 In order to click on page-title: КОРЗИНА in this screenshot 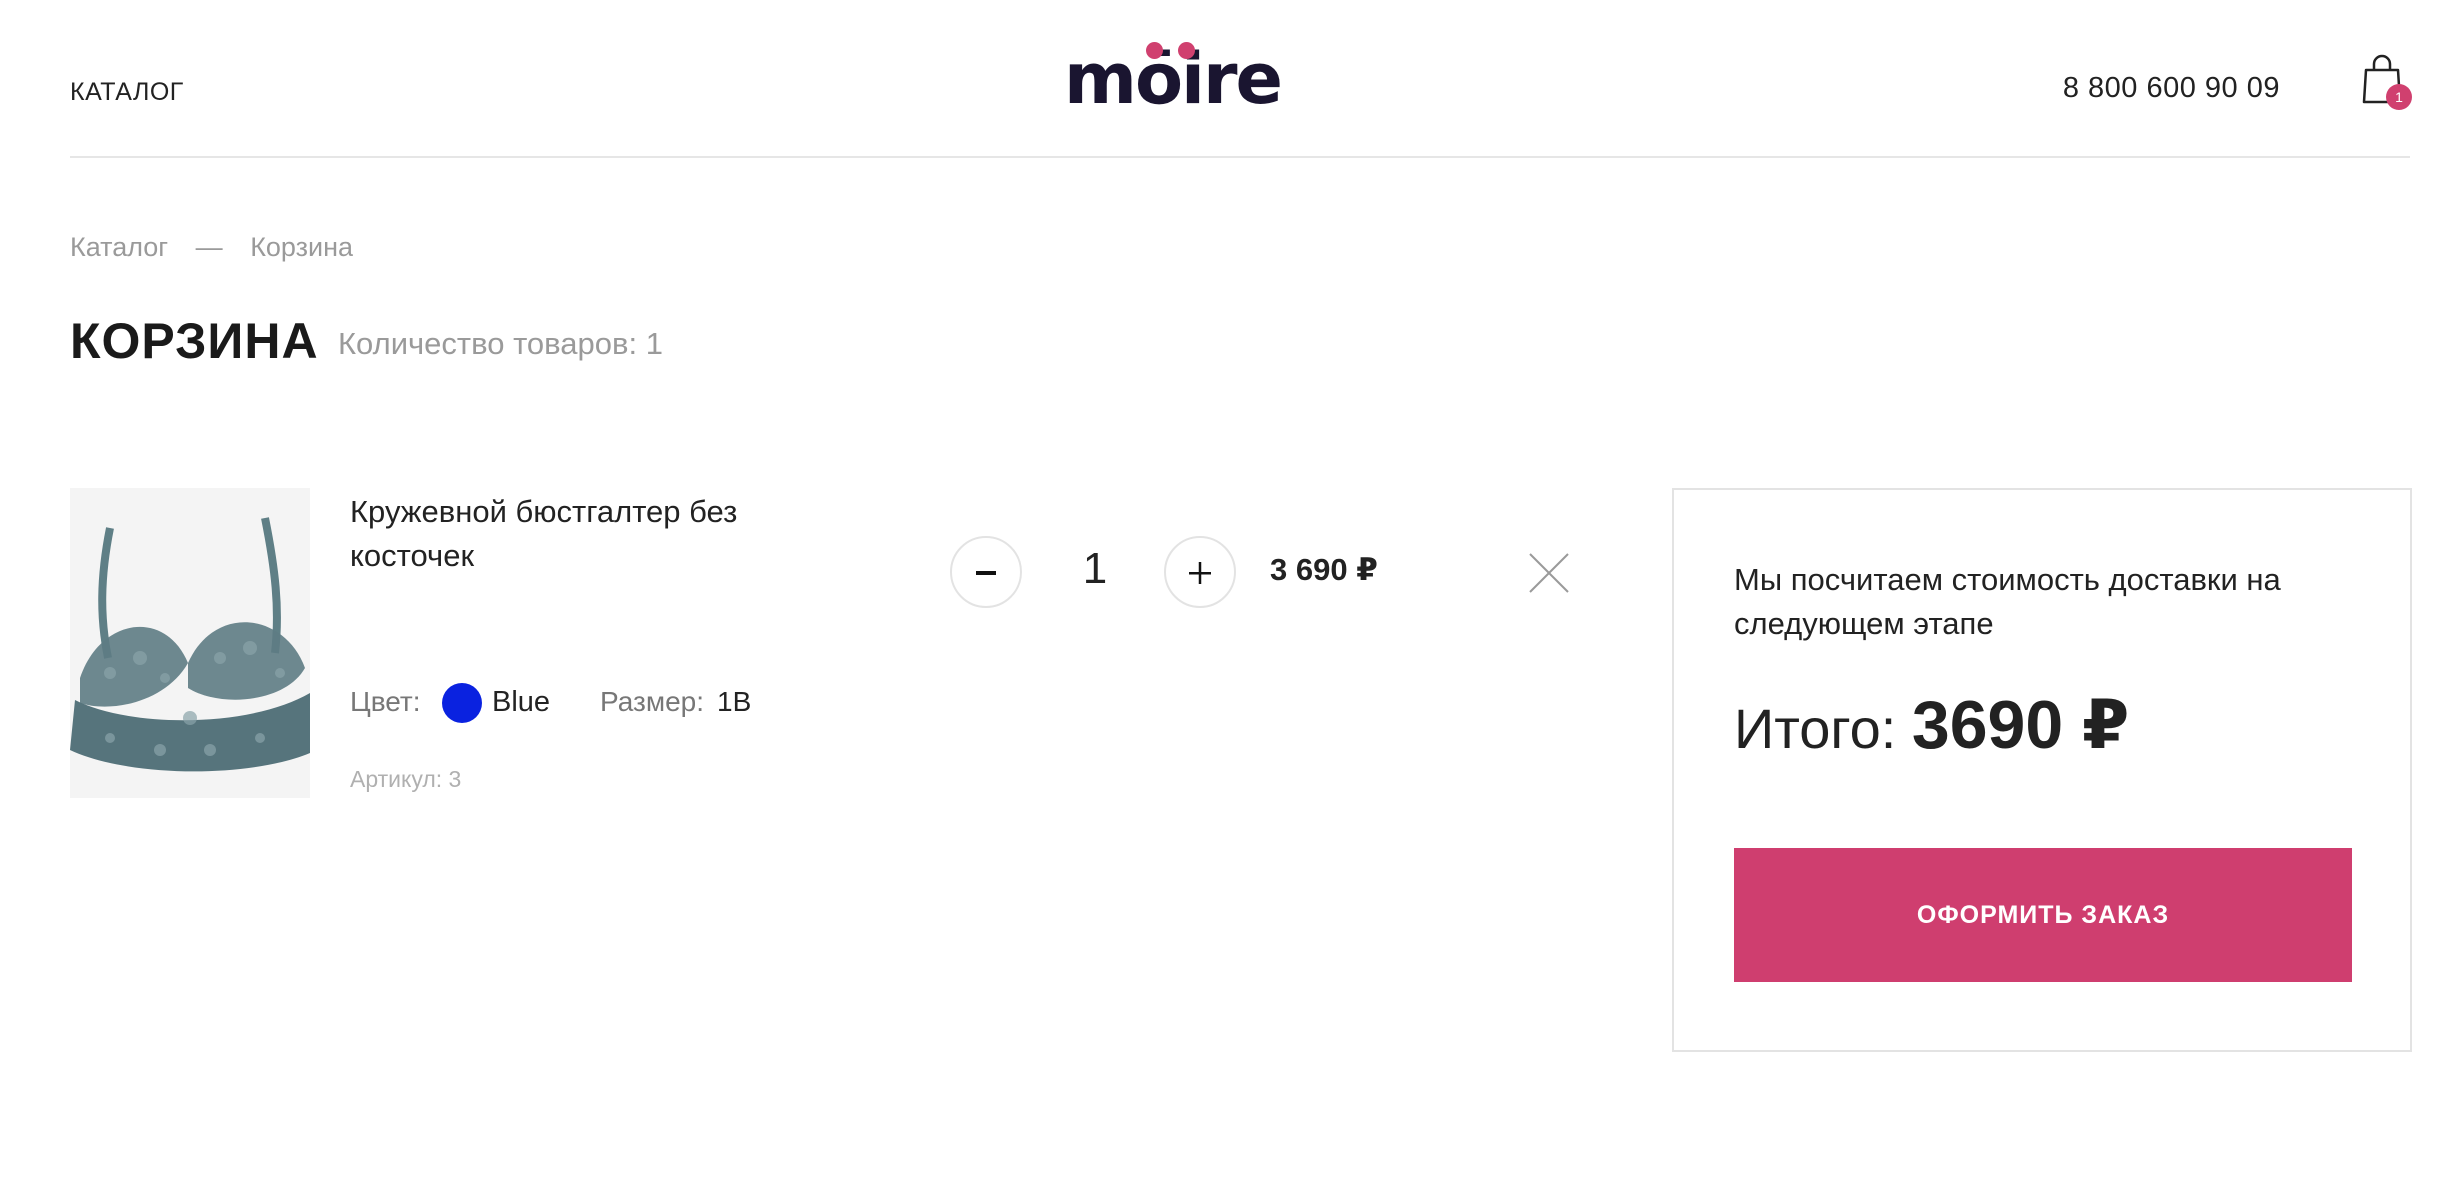, I will do `click(194, 341)`.